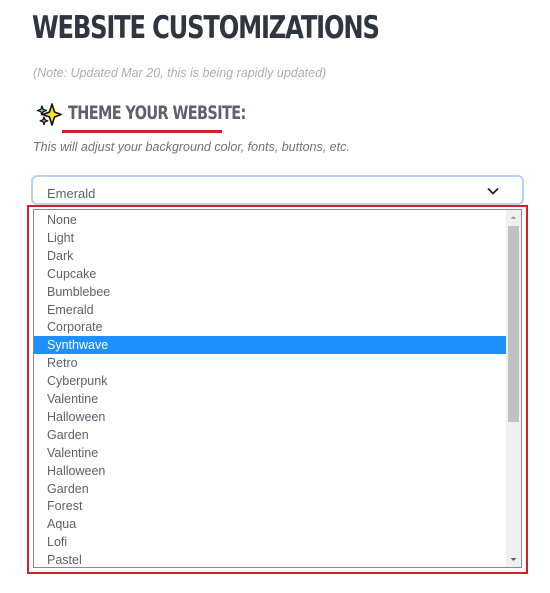  Describe the element at coordinates (270, 238) in the screenshot. I see `theme-option: Light` at that location.